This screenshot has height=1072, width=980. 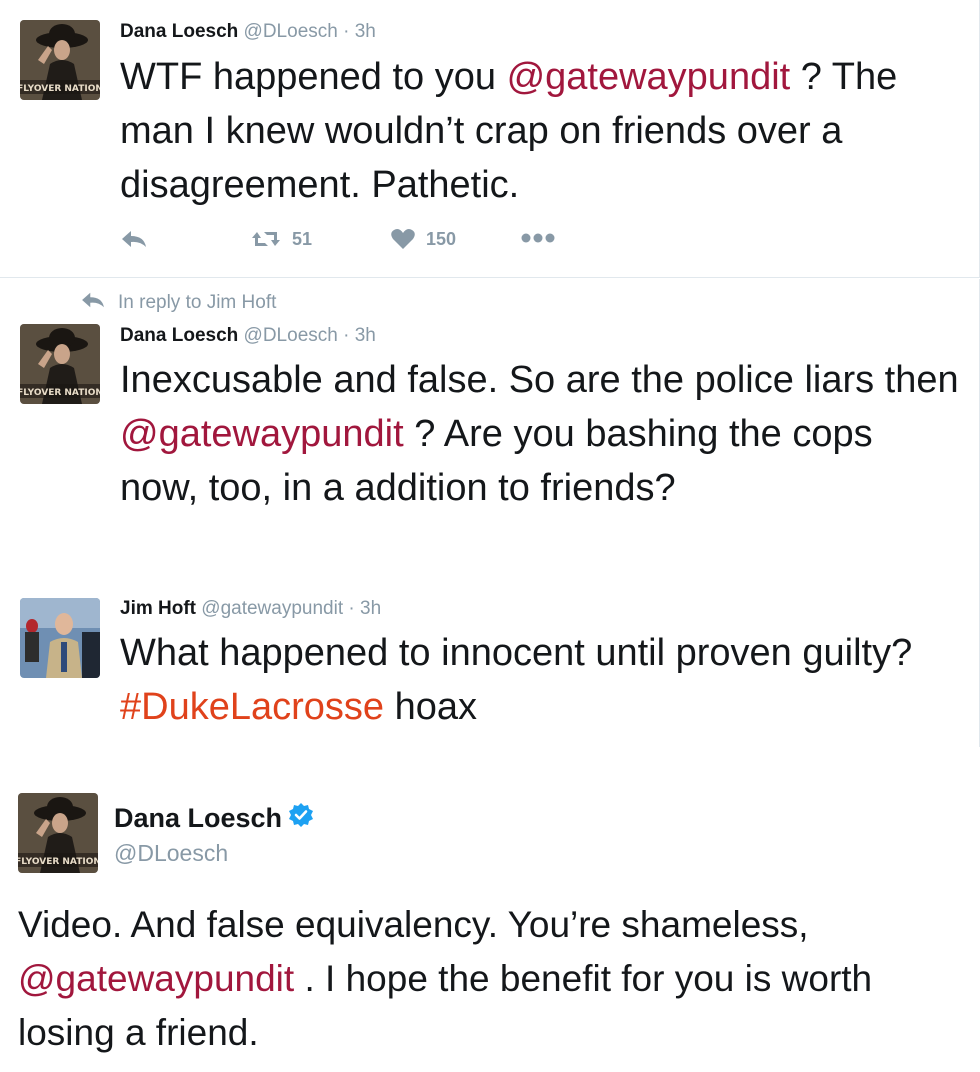 I want to click on author-name: Jim Hoft, so click(x=158, y=608).